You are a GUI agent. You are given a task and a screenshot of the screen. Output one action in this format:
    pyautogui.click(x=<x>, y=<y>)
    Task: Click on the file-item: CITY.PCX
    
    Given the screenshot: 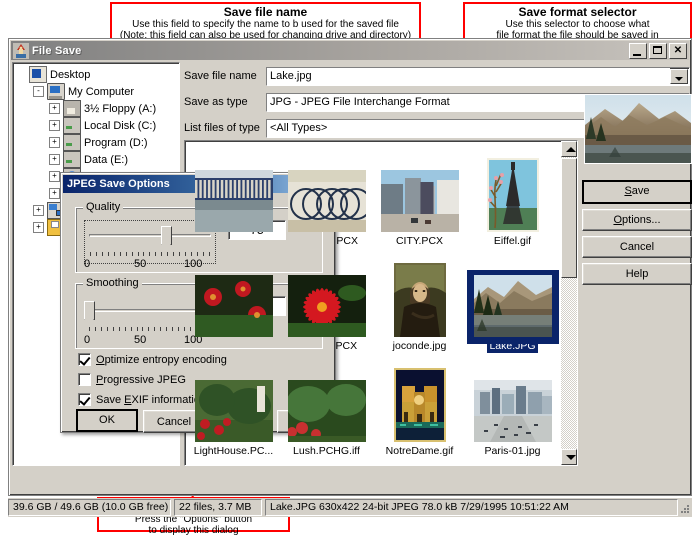 What is the action you would take?
    pyautogui.click(x=419, y=195)
    